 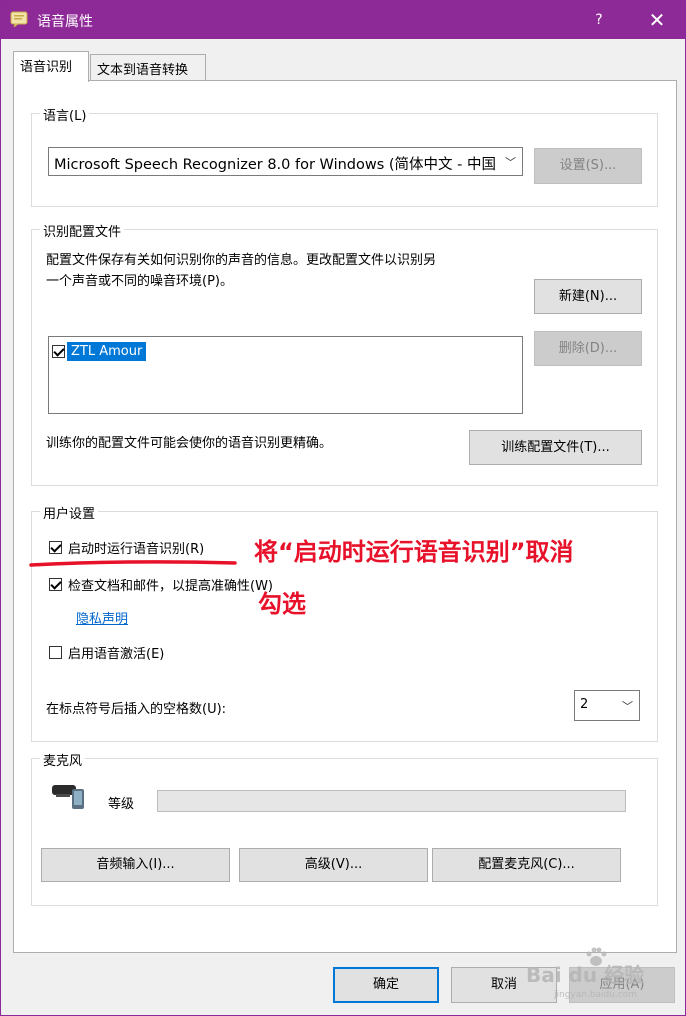 I want to click on profiles-group-label: 识别配置文件, so click(x=82, y=230).